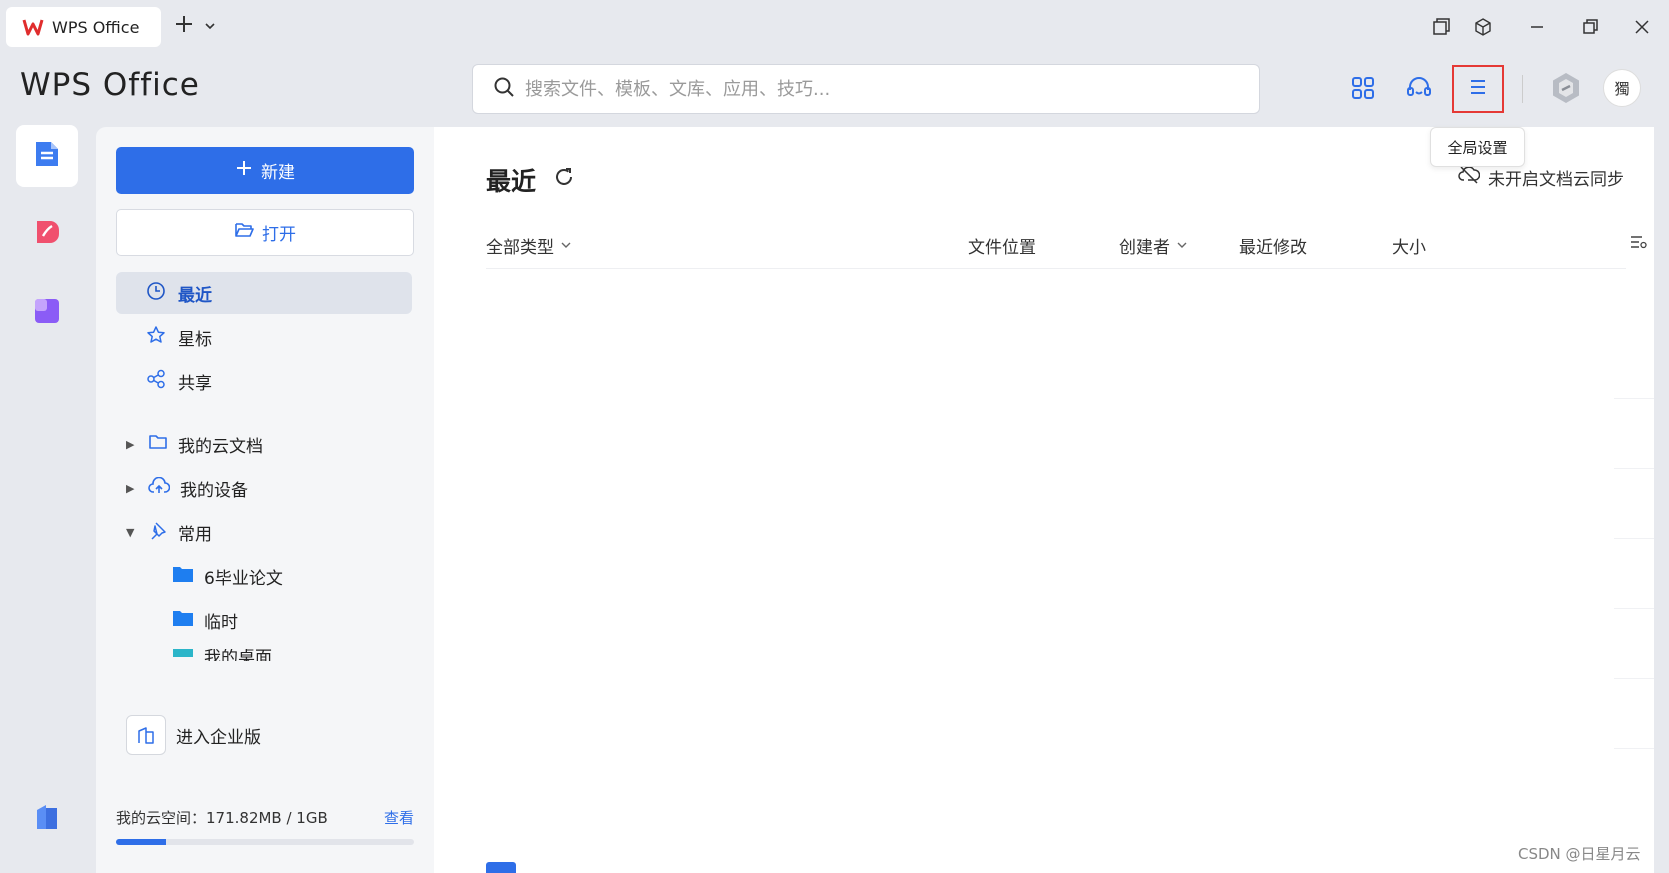 This screenshot has height=873, width=1669. I want to click on title-bar: WPS Office, so click(834, 26).